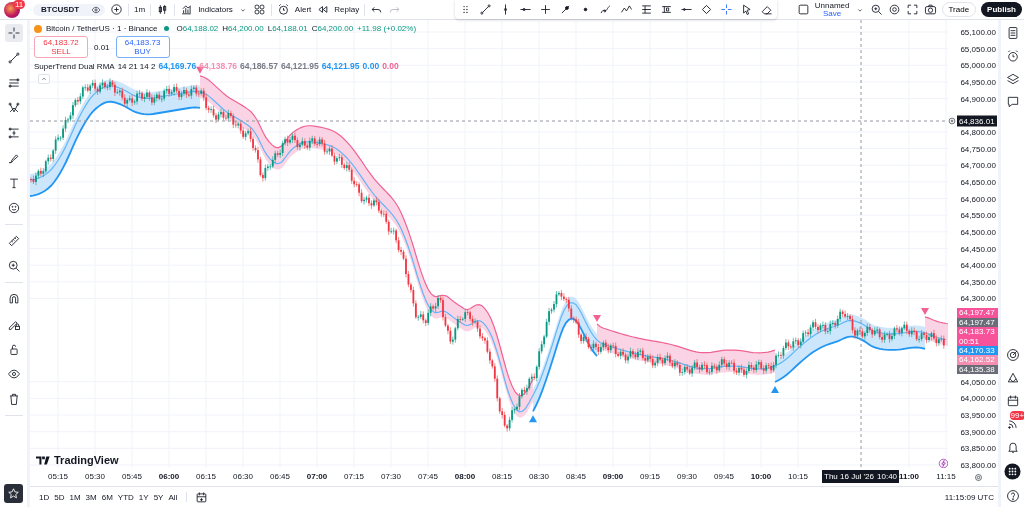  Describe the element at coordinates (44, 497) in the screenshot. I see `range-button: 1D` at that location.